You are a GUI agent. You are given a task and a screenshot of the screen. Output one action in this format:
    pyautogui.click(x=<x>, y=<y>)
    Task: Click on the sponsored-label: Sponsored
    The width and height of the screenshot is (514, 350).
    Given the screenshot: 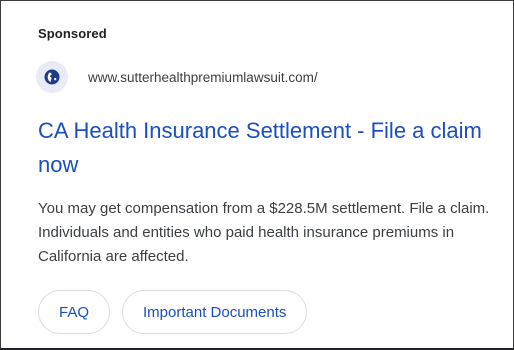 What is the action you would take?
    pyautogui.click(x=72, y=33)
    